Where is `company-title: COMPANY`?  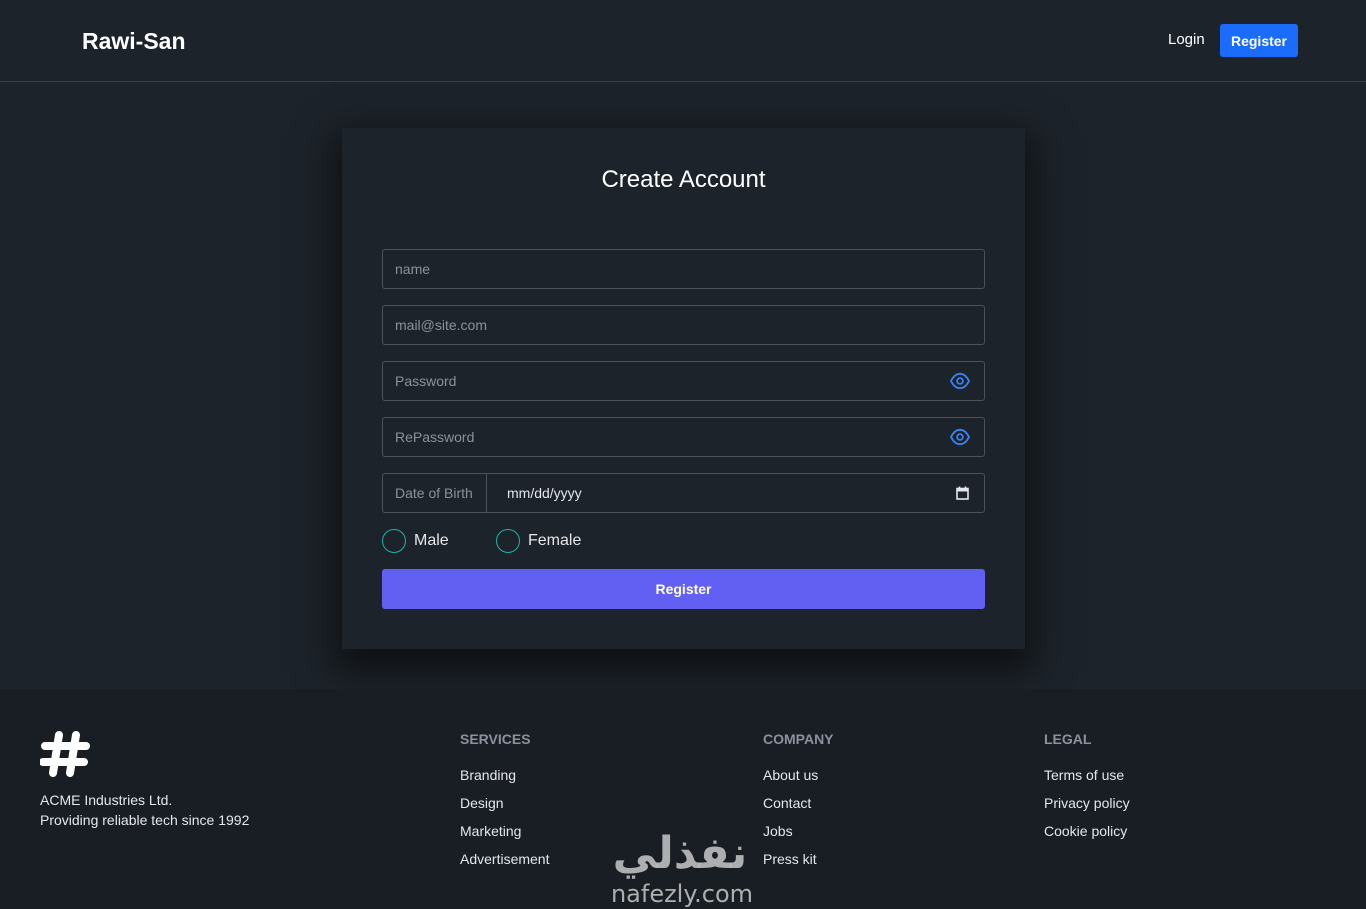
company-title: COMPANY is located at coordinates (798, 739).